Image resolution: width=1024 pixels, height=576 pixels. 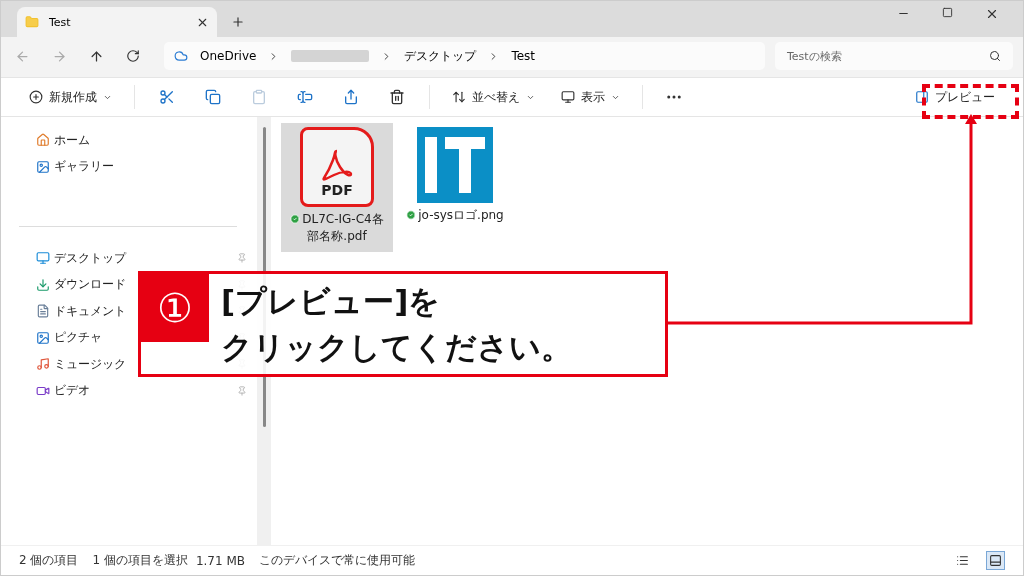 What do you see at coordinates (43, 337) in the screenshot?
I see `picture-icon` at bounding box center [43, 337].